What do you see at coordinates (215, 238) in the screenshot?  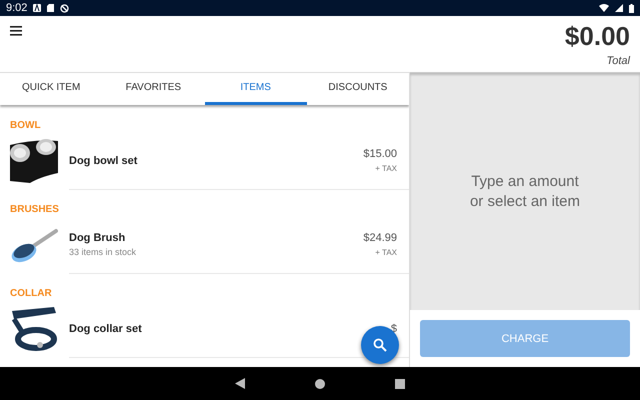 I see `item-name: Dog Brush` at bounding box center [215, 238].